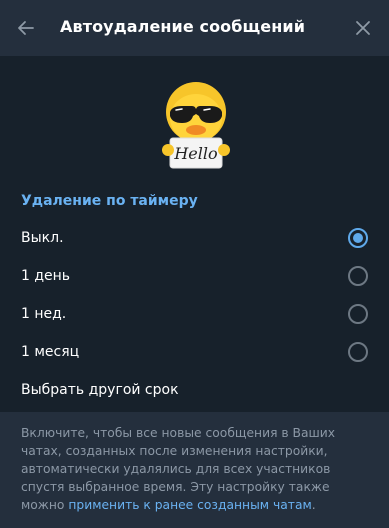 Image resolution: width=389 pixels, height=528 pixels. I want to click on apply-to-existing-chats-link: применить к ранее созданным чатам, so click(189, 505).